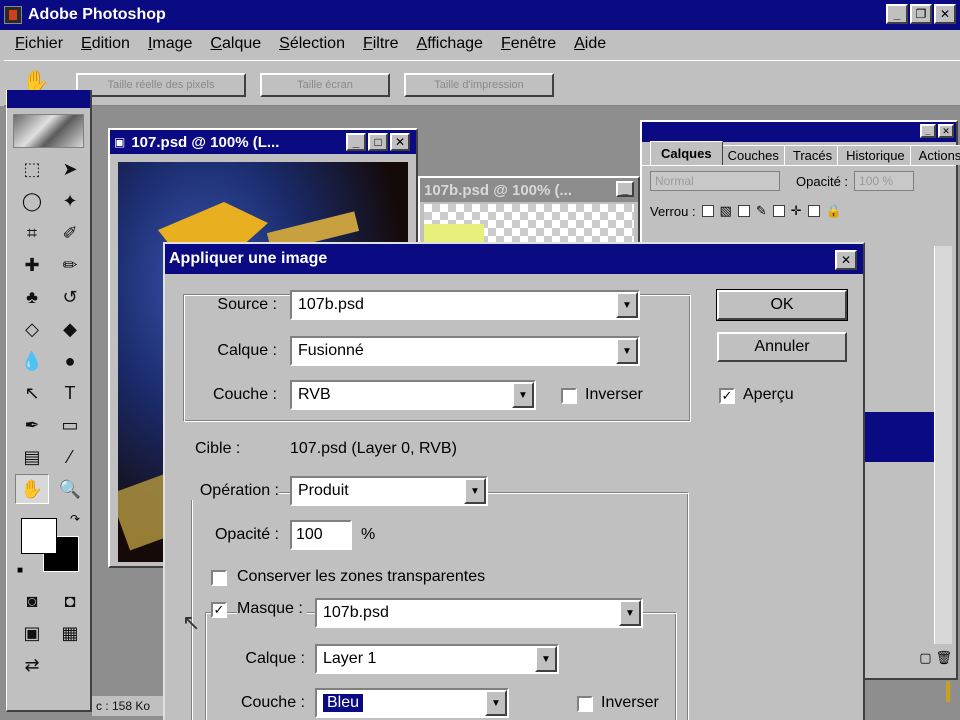 Image resolution: width=960 pixels, height=720 pixels. I want to click on tab-actions: Actions, so click(934, 155).